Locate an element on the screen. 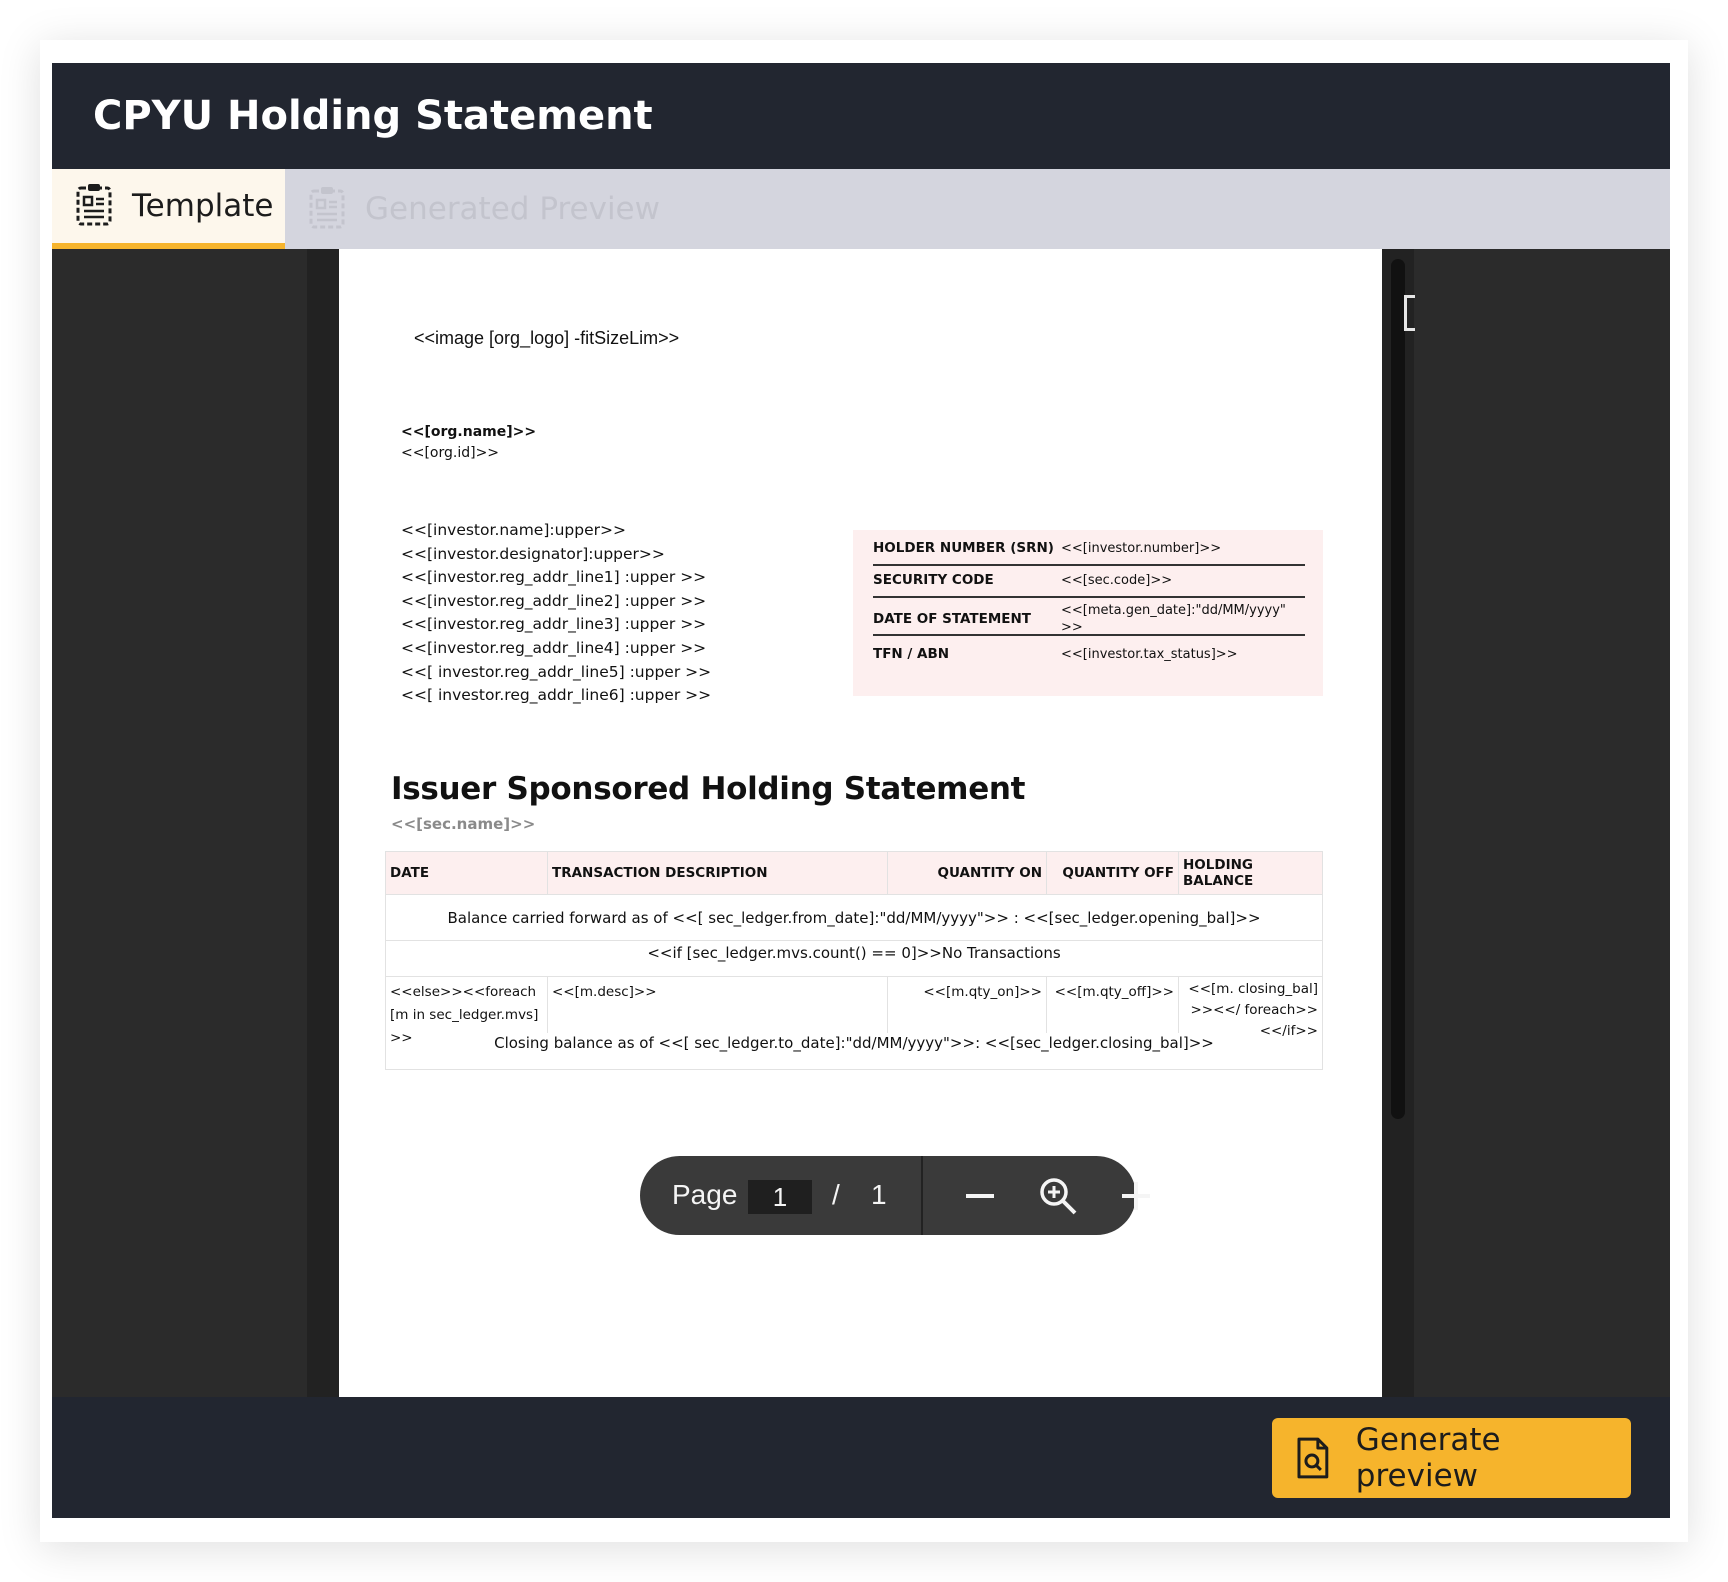 Image resolution: width=1728 pixels, height=1582 pixels. document-search-icon is located at coordinates (1313, 1458).